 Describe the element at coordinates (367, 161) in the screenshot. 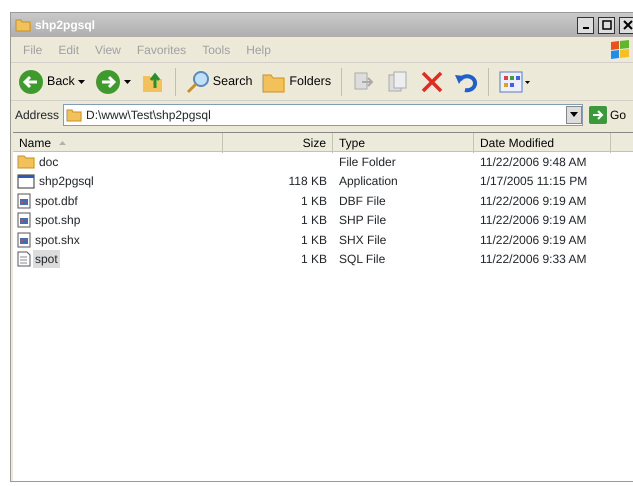

I see `file-type: File Folder` at that location.